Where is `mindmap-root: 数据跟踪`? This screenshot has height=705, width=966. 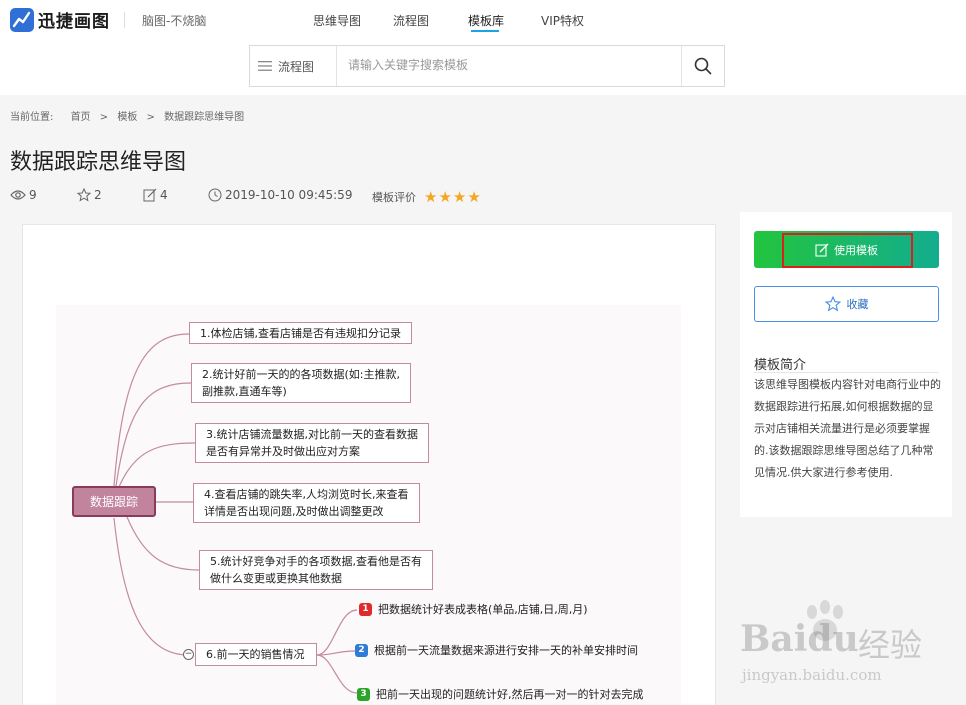 mindmap-root: 数据跟踪 is located at coordinates (114, 501).